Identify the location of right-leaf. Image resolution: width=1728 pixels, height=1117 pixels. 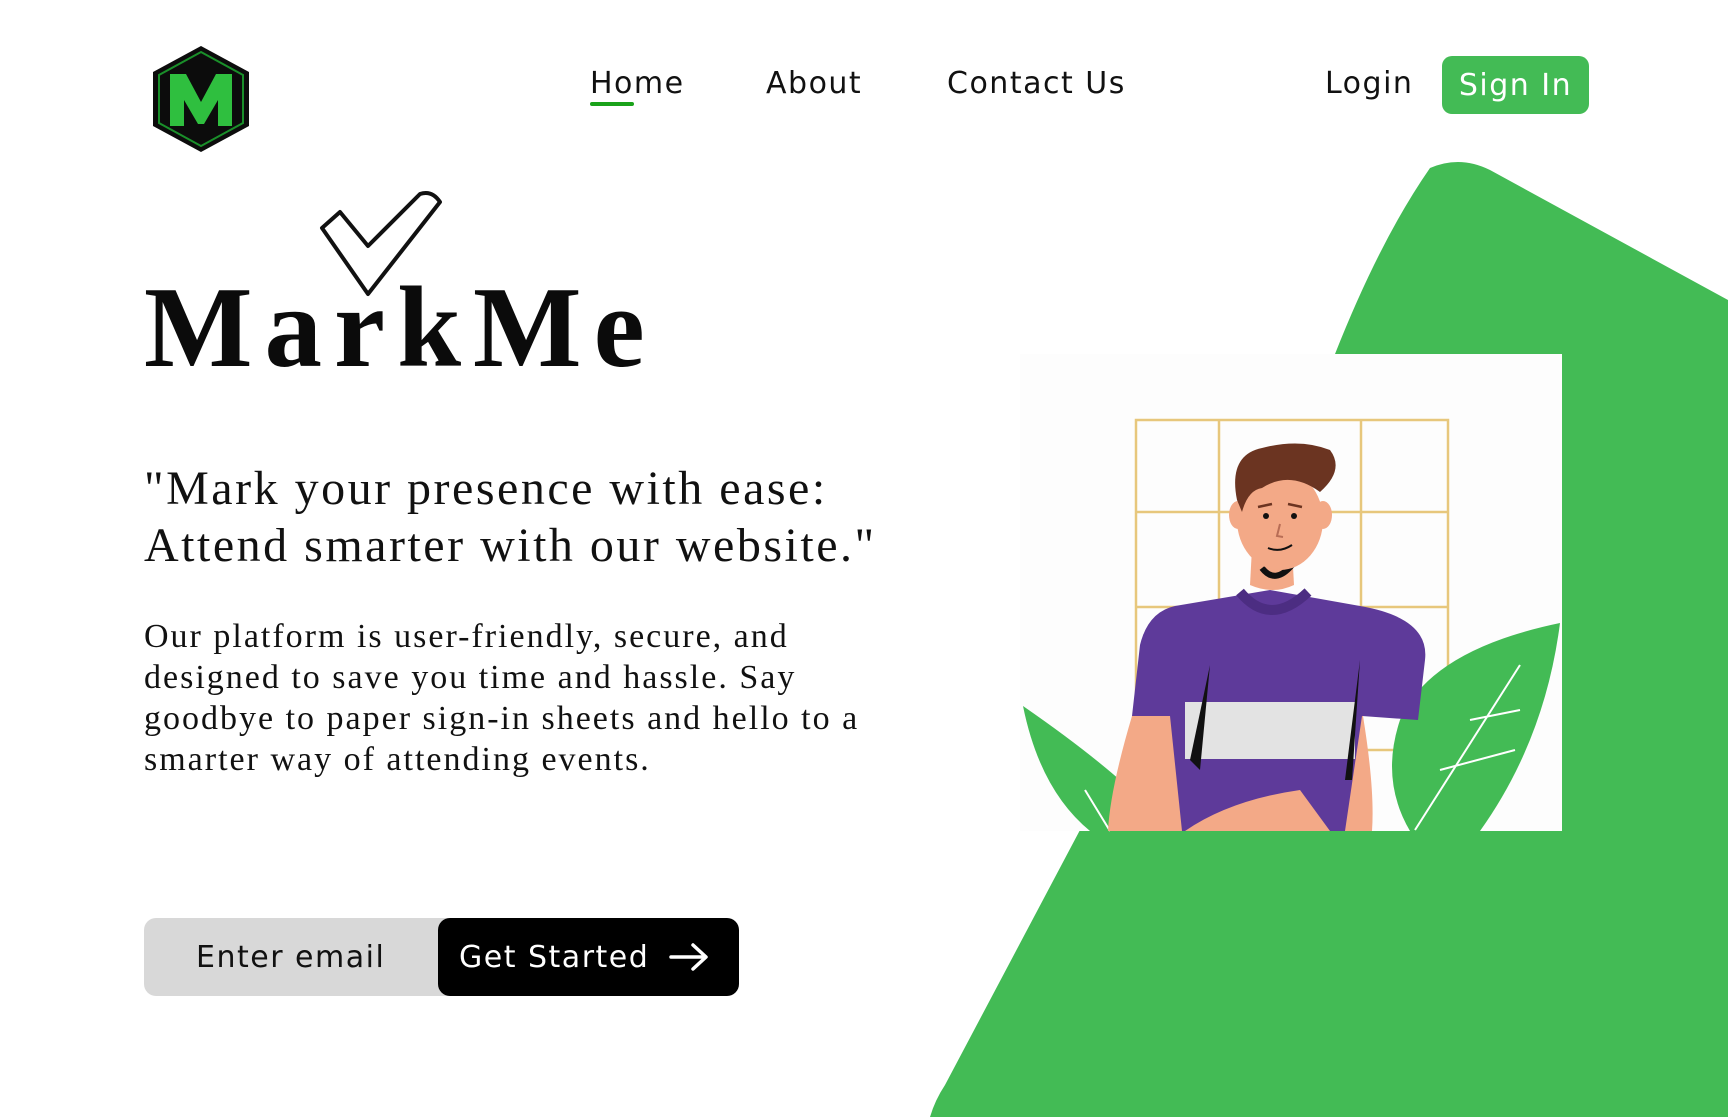
(1476, 727).